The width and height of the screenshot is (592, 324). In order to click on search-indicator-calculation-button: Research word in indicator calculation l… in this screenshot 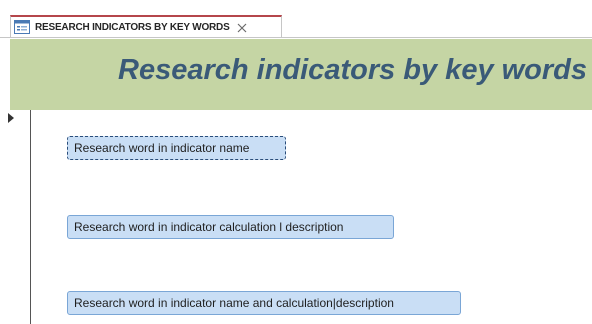, I will do `click(230, 227)`.